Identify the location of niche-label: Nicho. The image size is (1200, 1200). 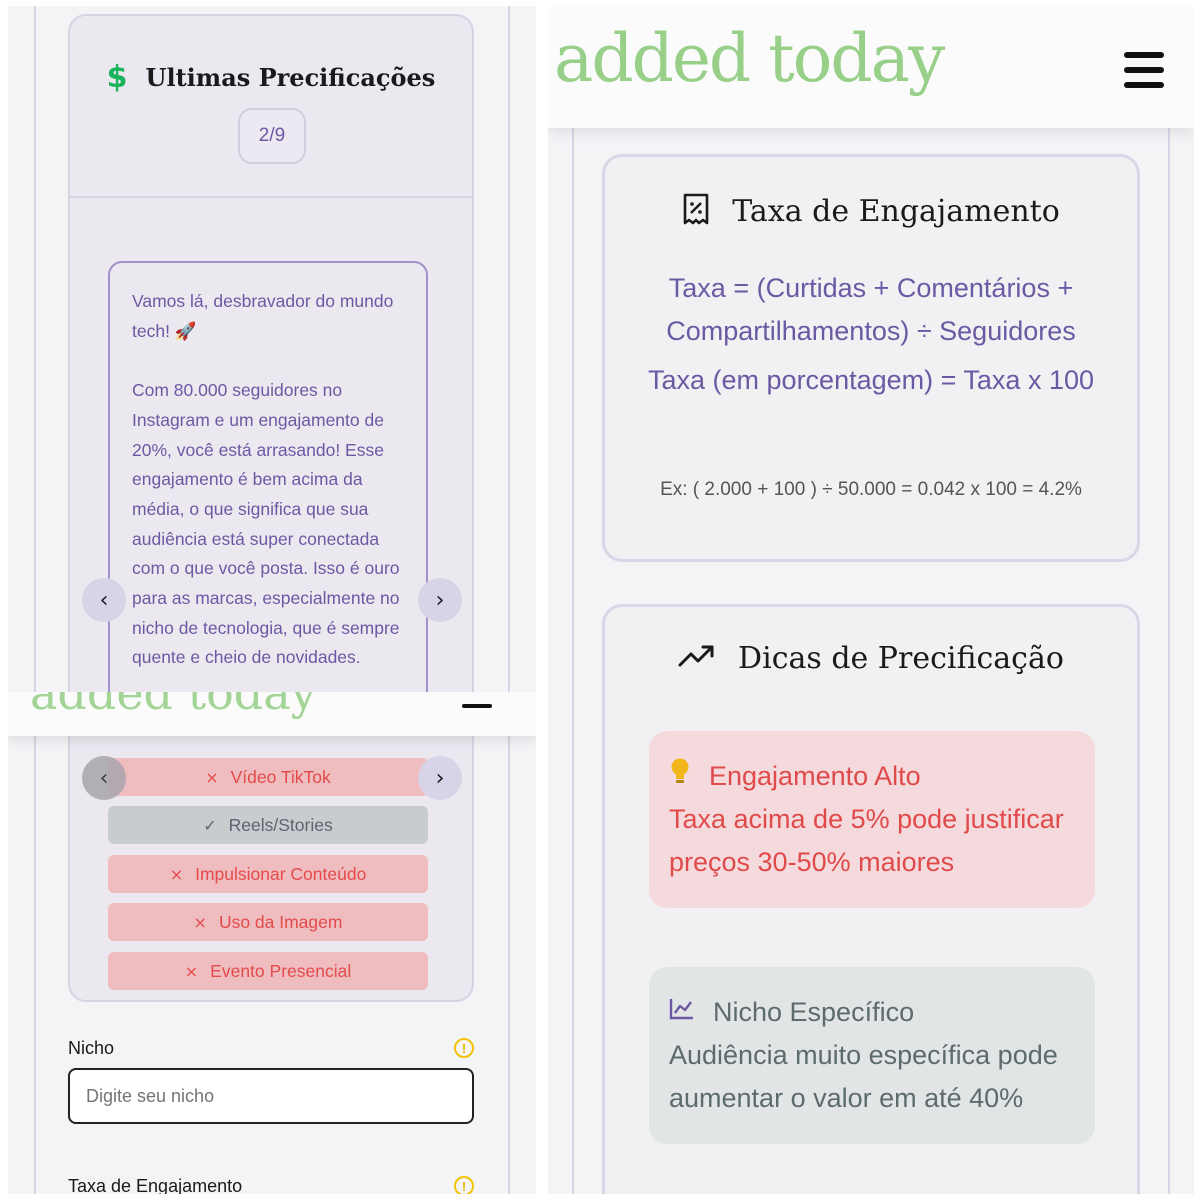
(91, 1048).